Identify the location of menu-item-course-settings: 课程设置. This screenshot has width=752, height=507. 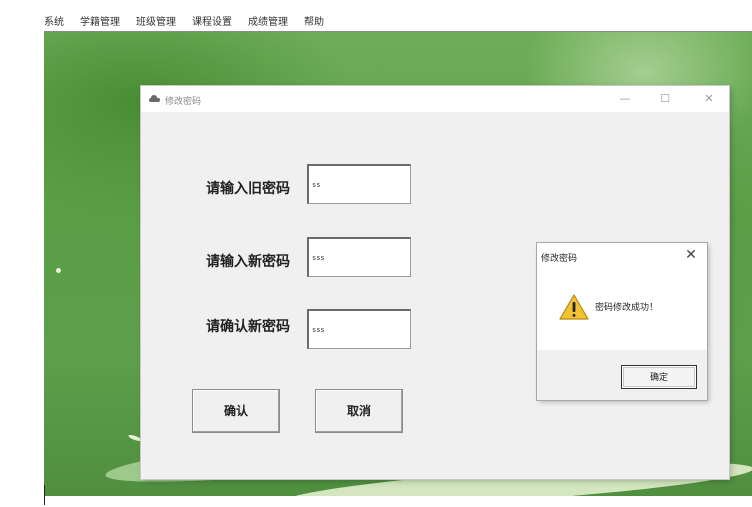
(212, 20).